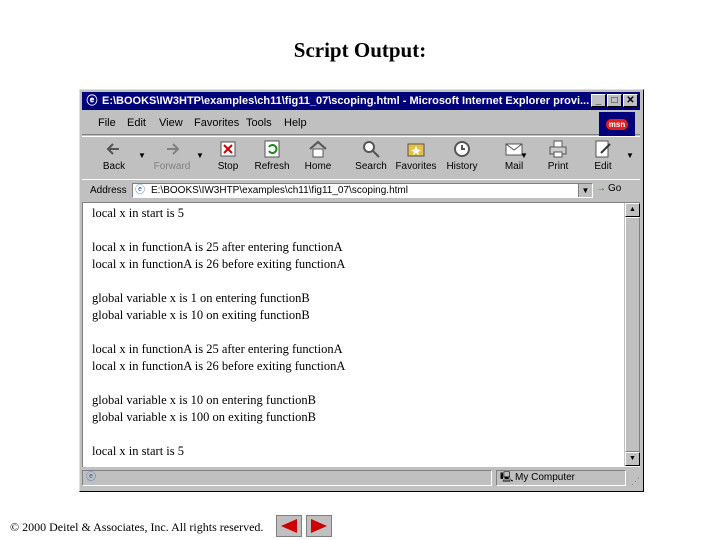 The height and width of the screenshot is (540, 720). I want to click on edit-icon, so click(603, 149).